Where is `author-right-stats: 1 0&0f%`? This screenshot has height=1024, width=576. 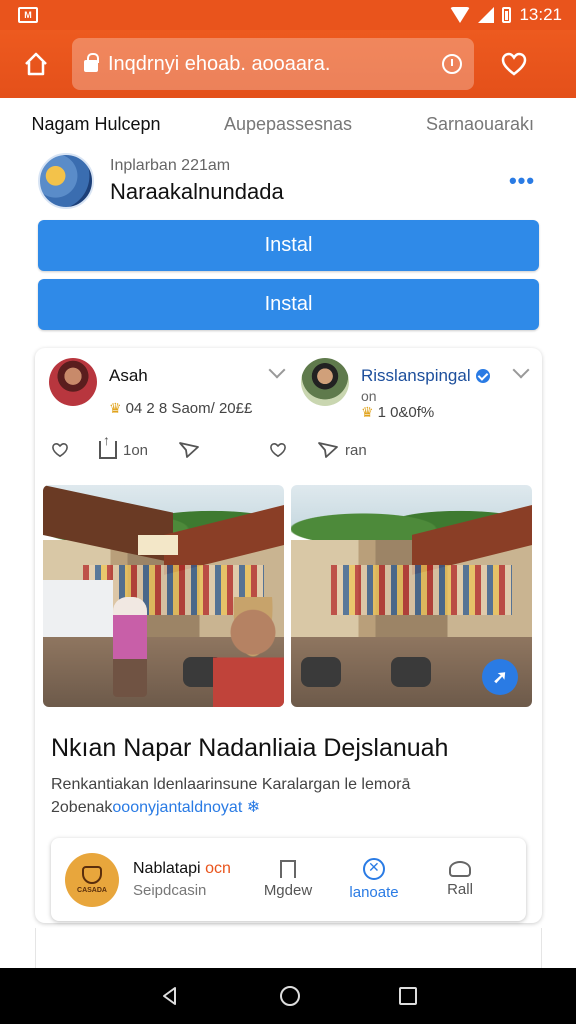 author-right-stats: 1 0&0f% is located at coordinates (406, 412).